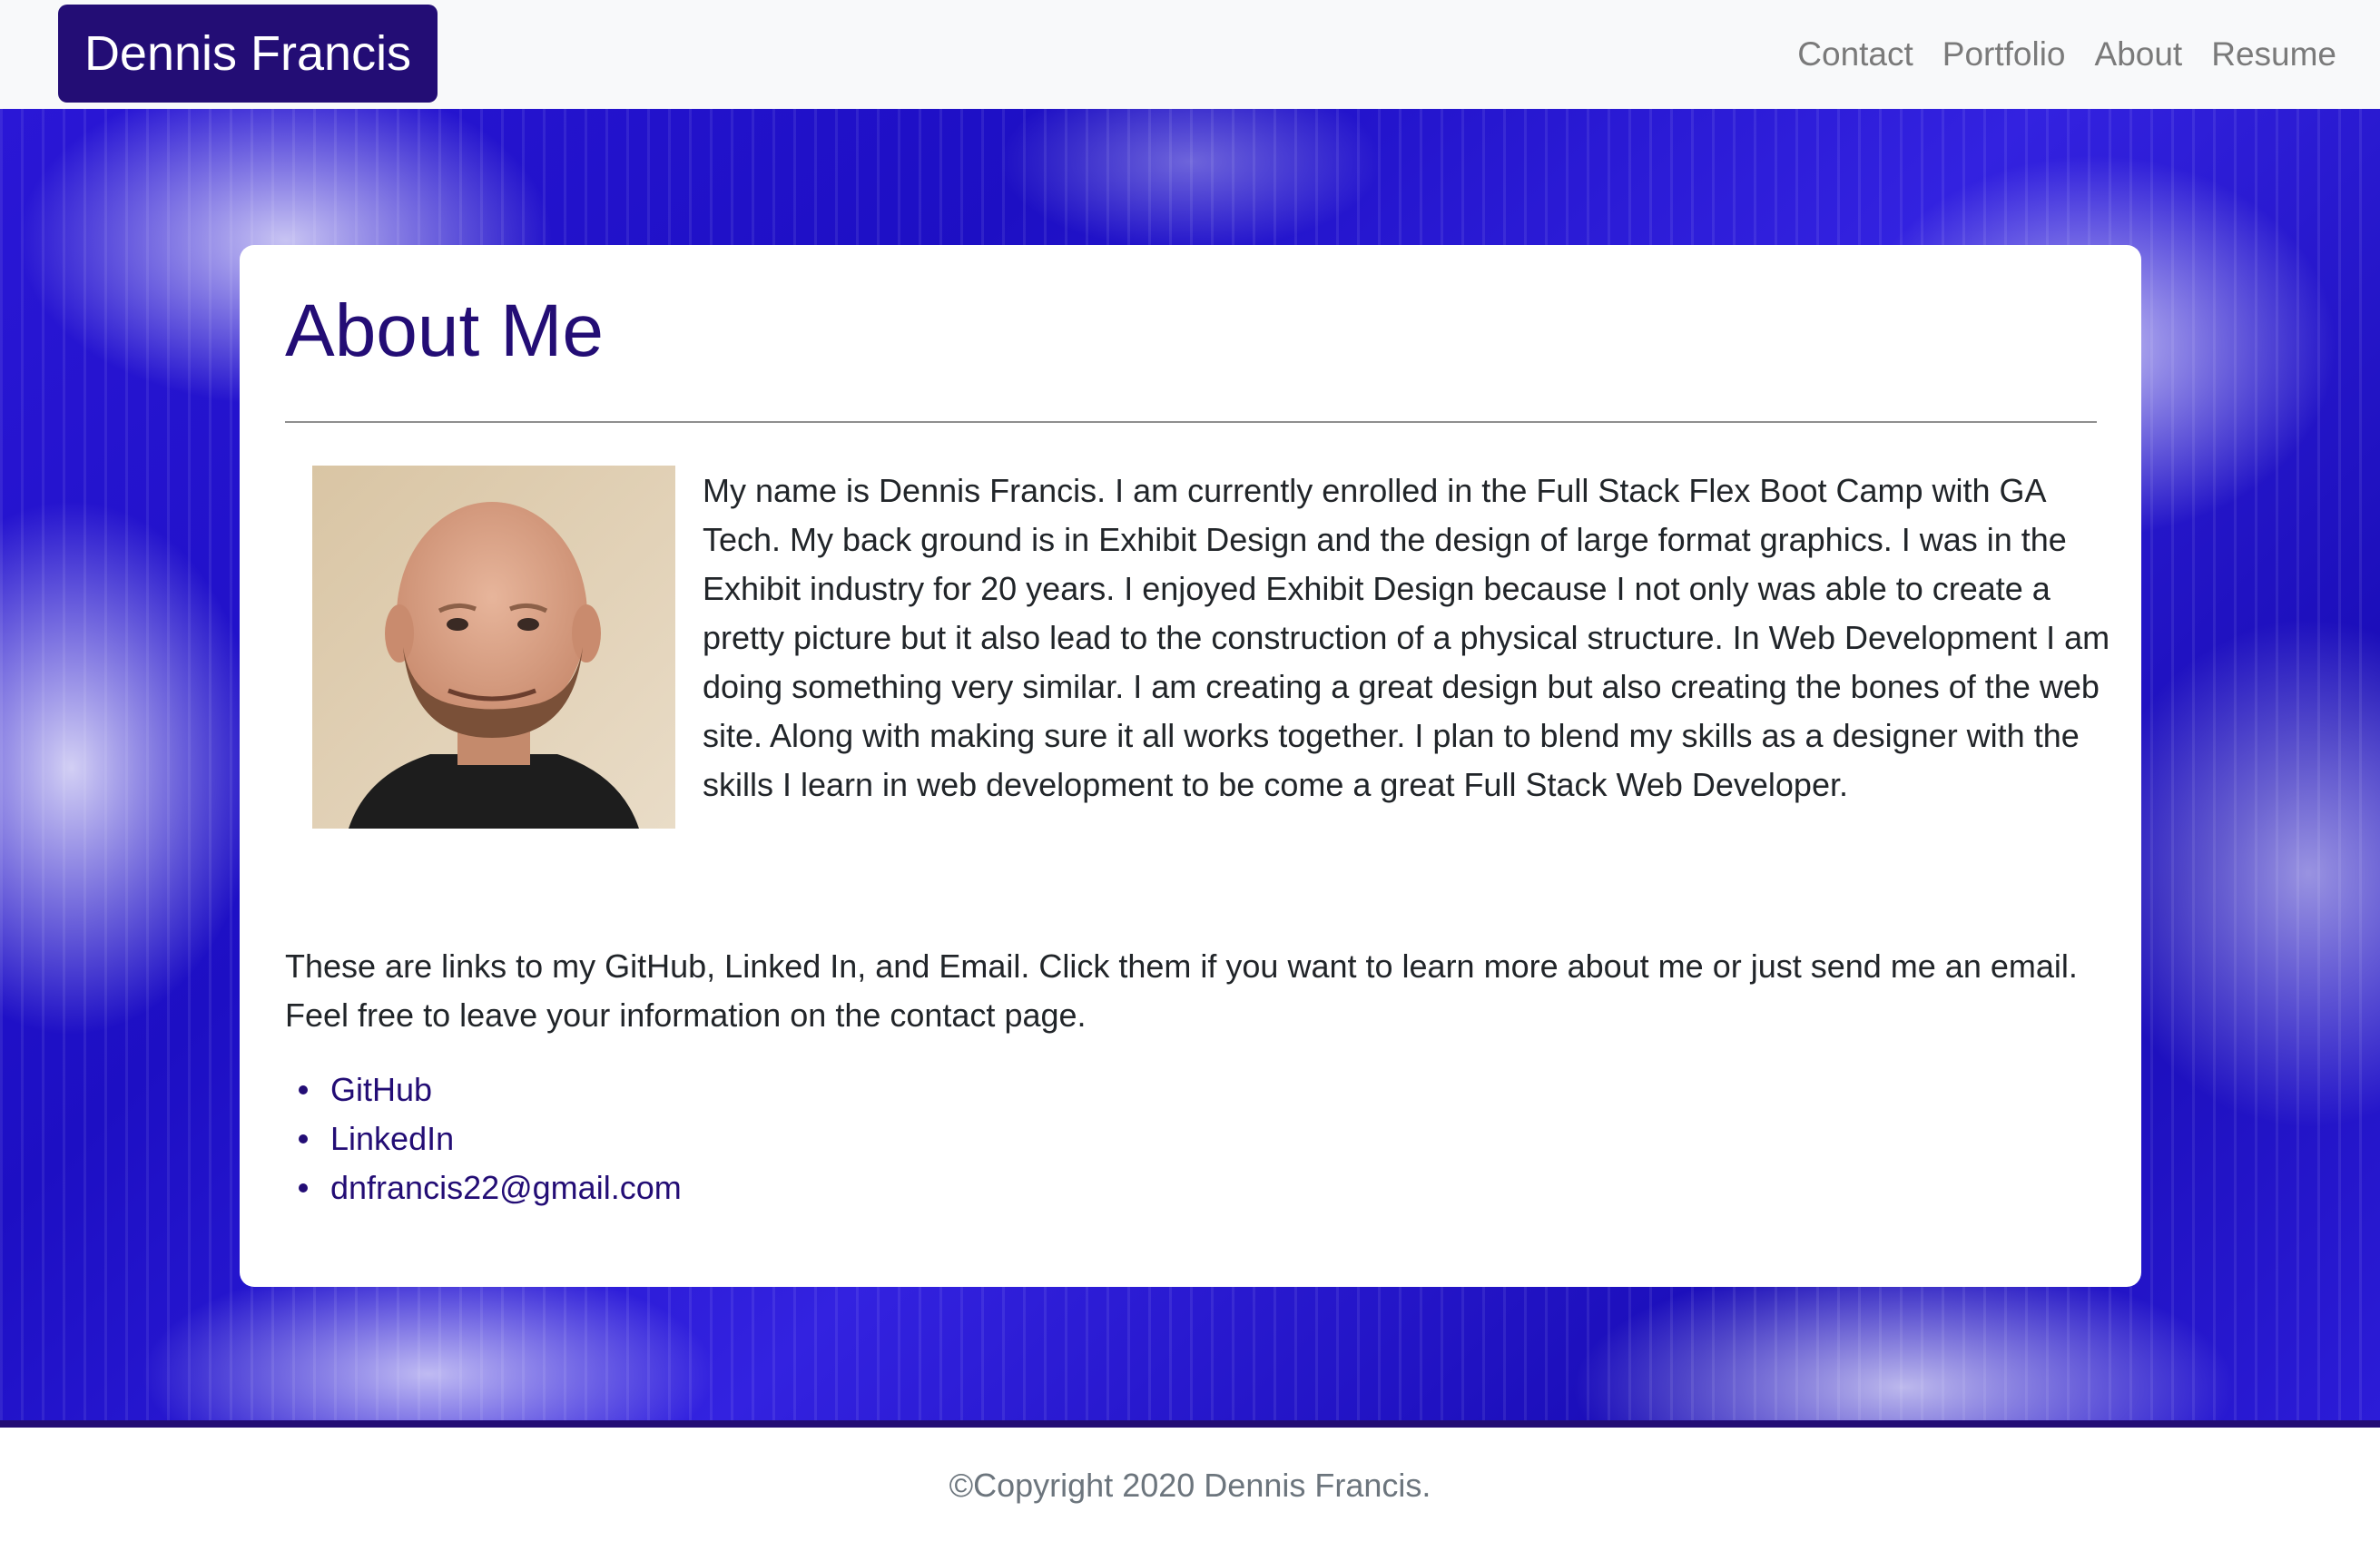 This screenshot has width=2380, height=1541. I want to click on copyright-text: ©Copyright 2020 Dennis Francis., so click(1190, 1485).